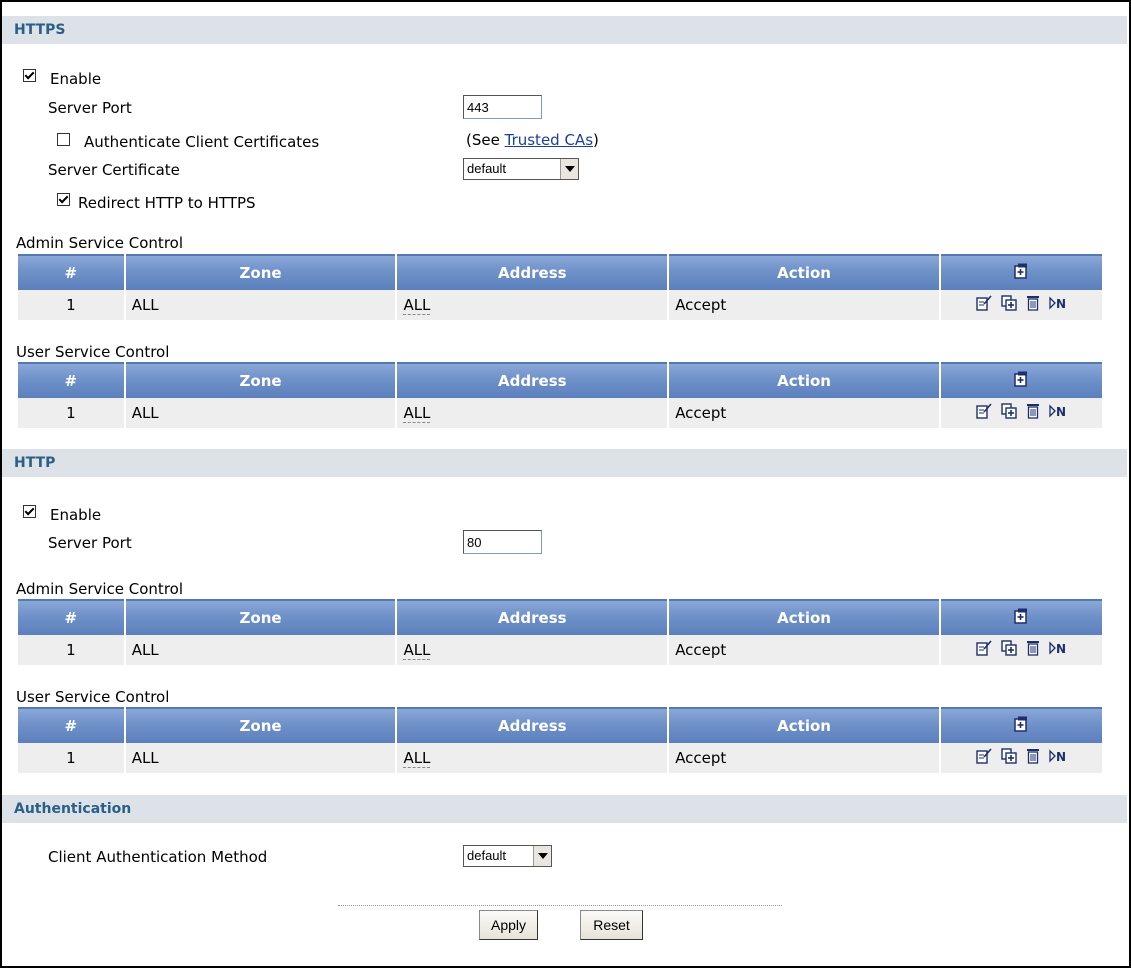  Describe the element at coordinates (63, 199) in the screenshot. I see `redirect-https-checkbox` at that location.